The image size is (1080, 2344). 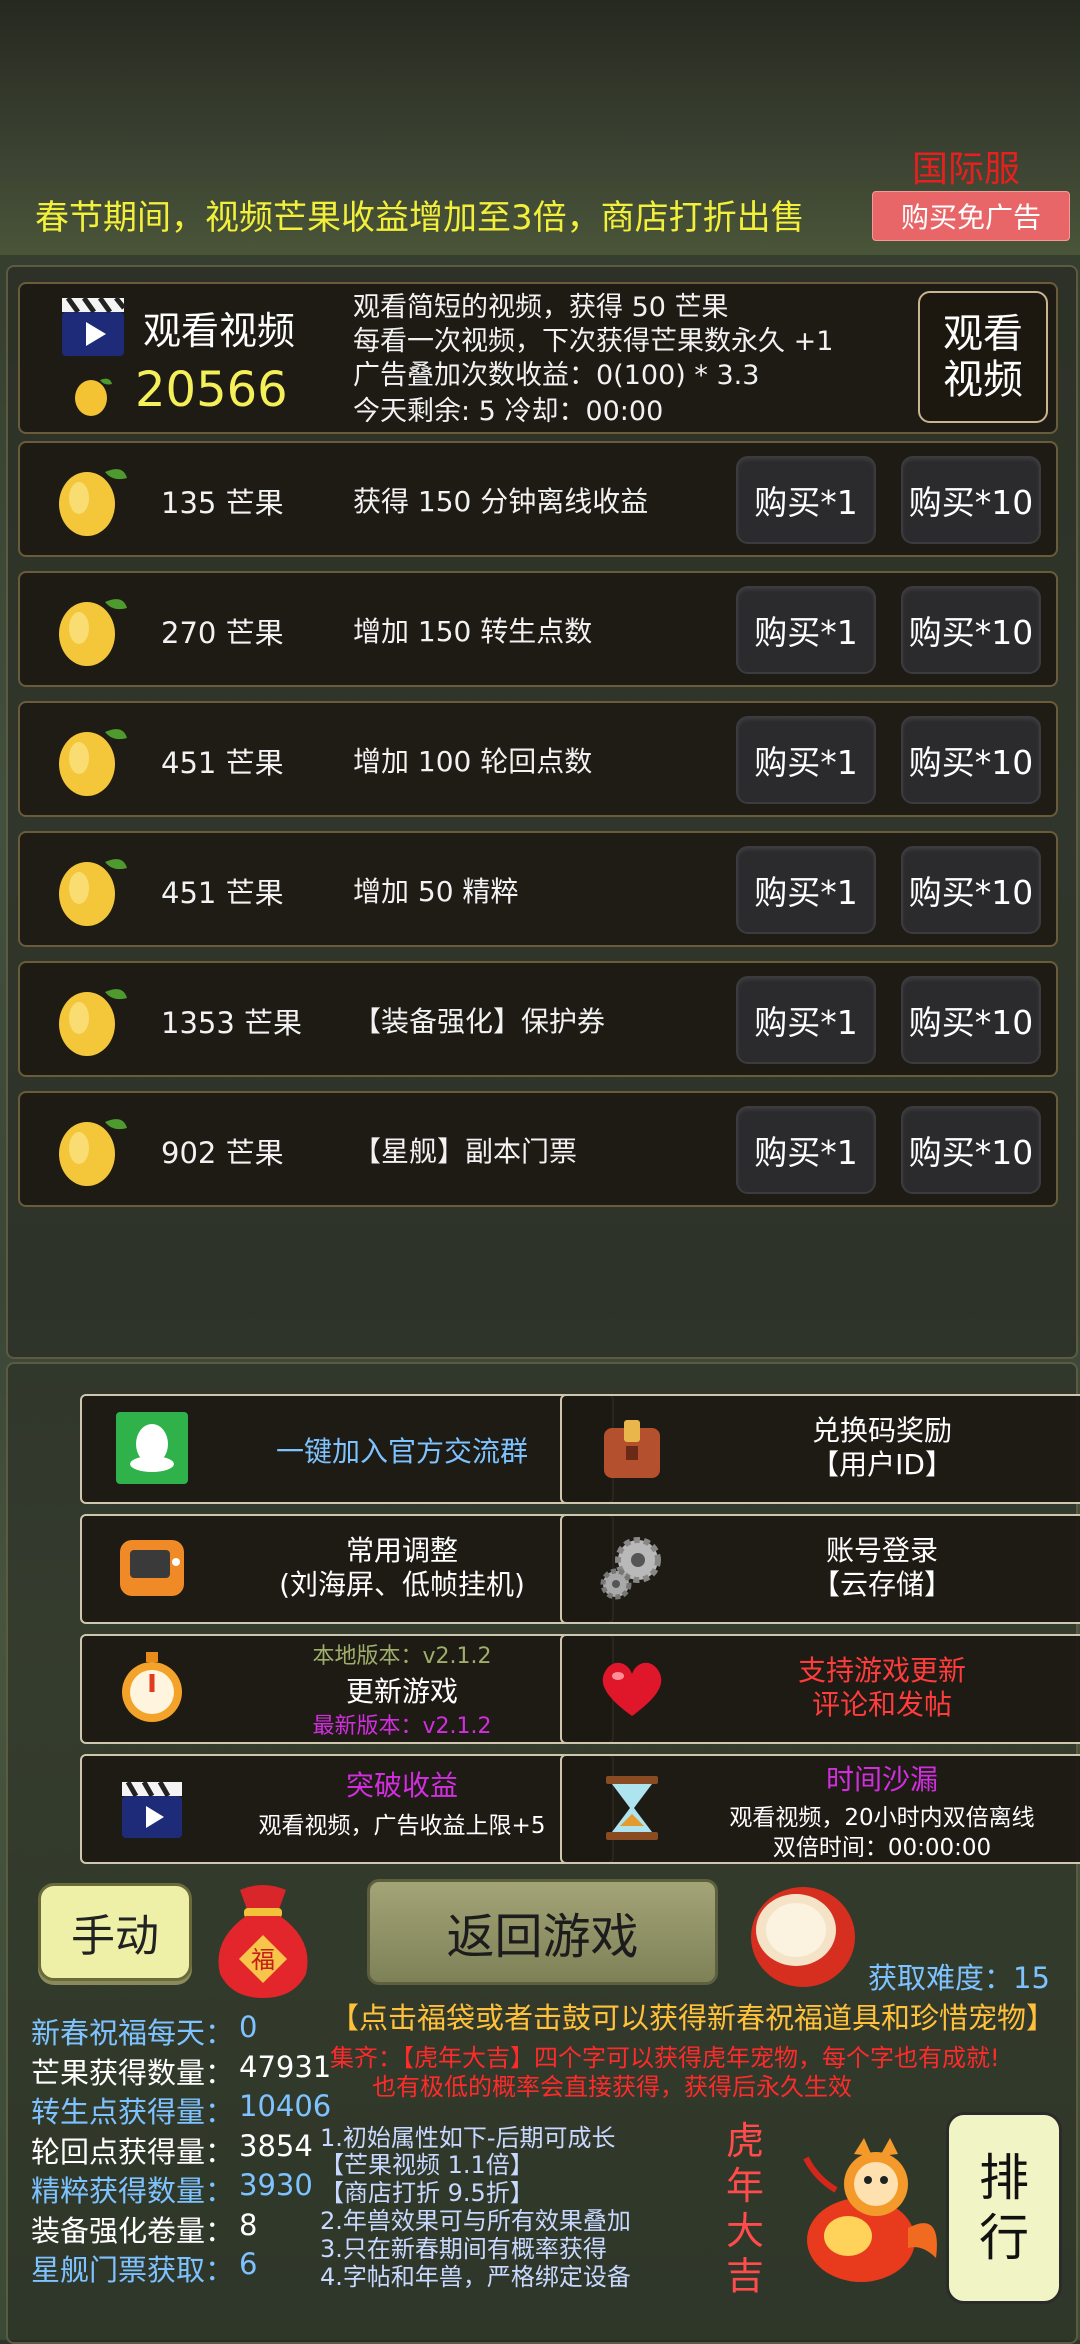 What do you see at coordinates (133, 2073) in the screenshot?
I see `stat-label: 芒果获得数量：` at bounding box center [133, 2073].